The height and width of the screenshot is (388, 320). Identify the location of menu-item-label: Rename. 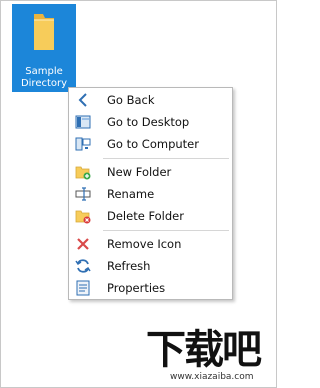
(131, 194).